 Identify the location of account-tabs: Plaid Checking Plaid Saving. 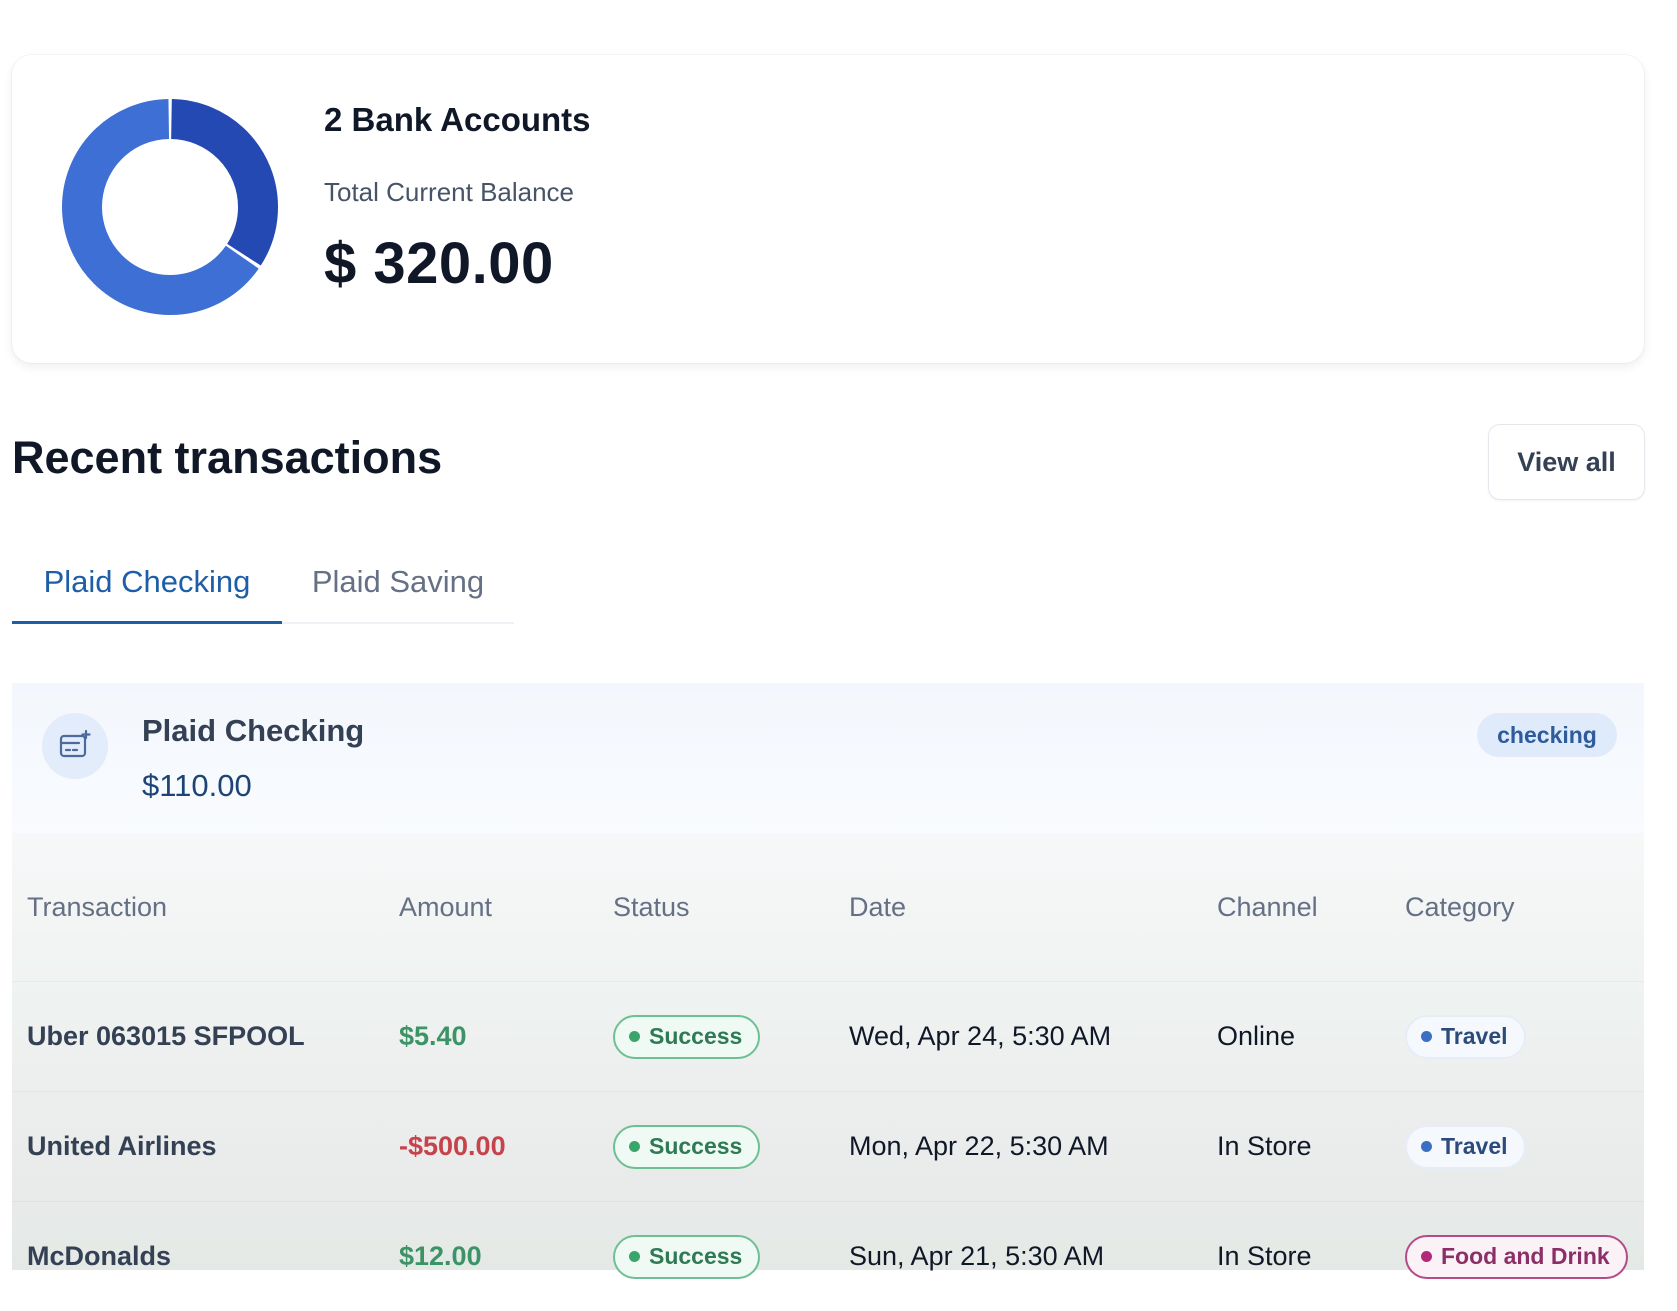
(263, 586).